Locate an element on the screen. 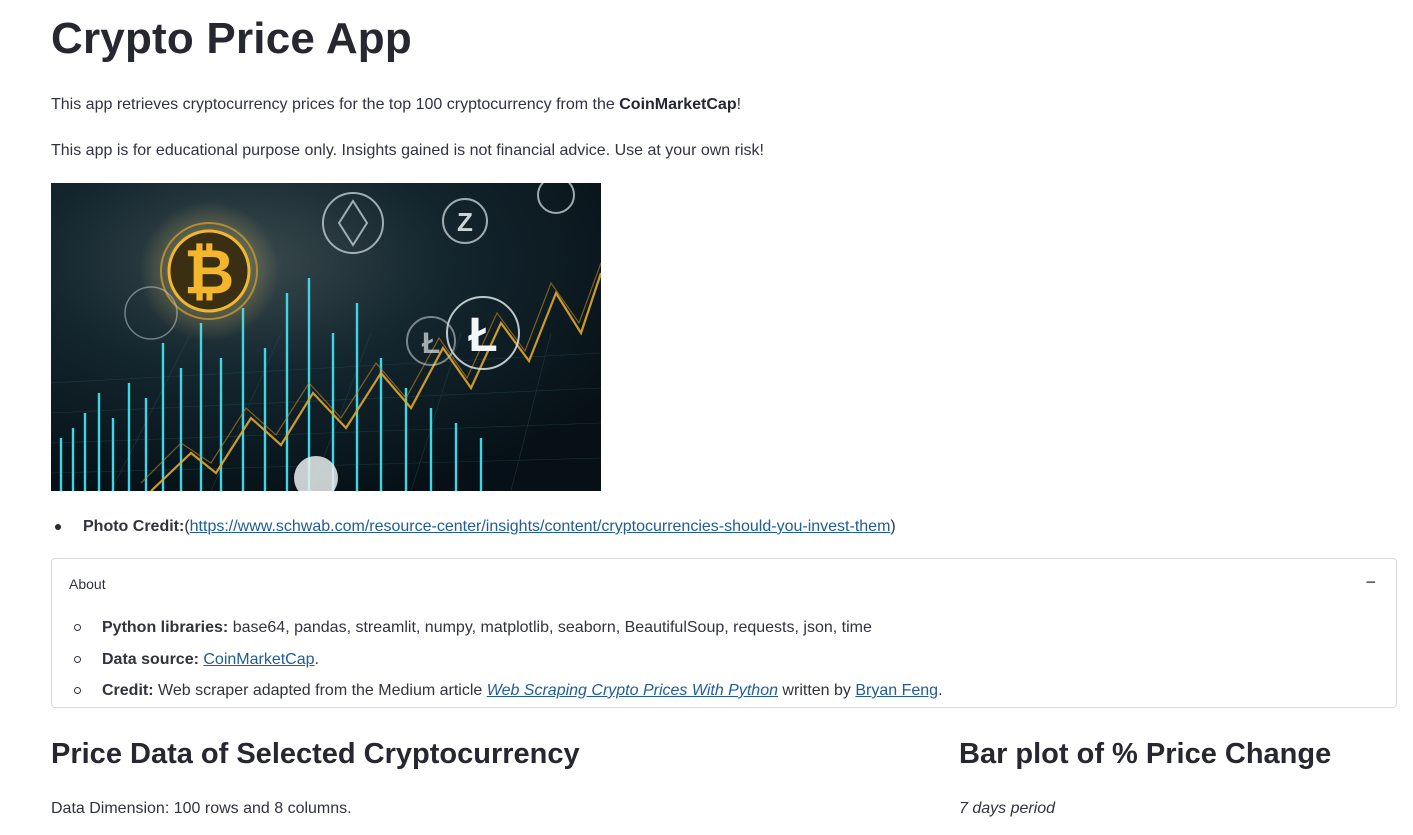 The height and width of the screenshot is (835, 1413). photo-credit-label: Photo Credit: is located at coordinates (134, 526).